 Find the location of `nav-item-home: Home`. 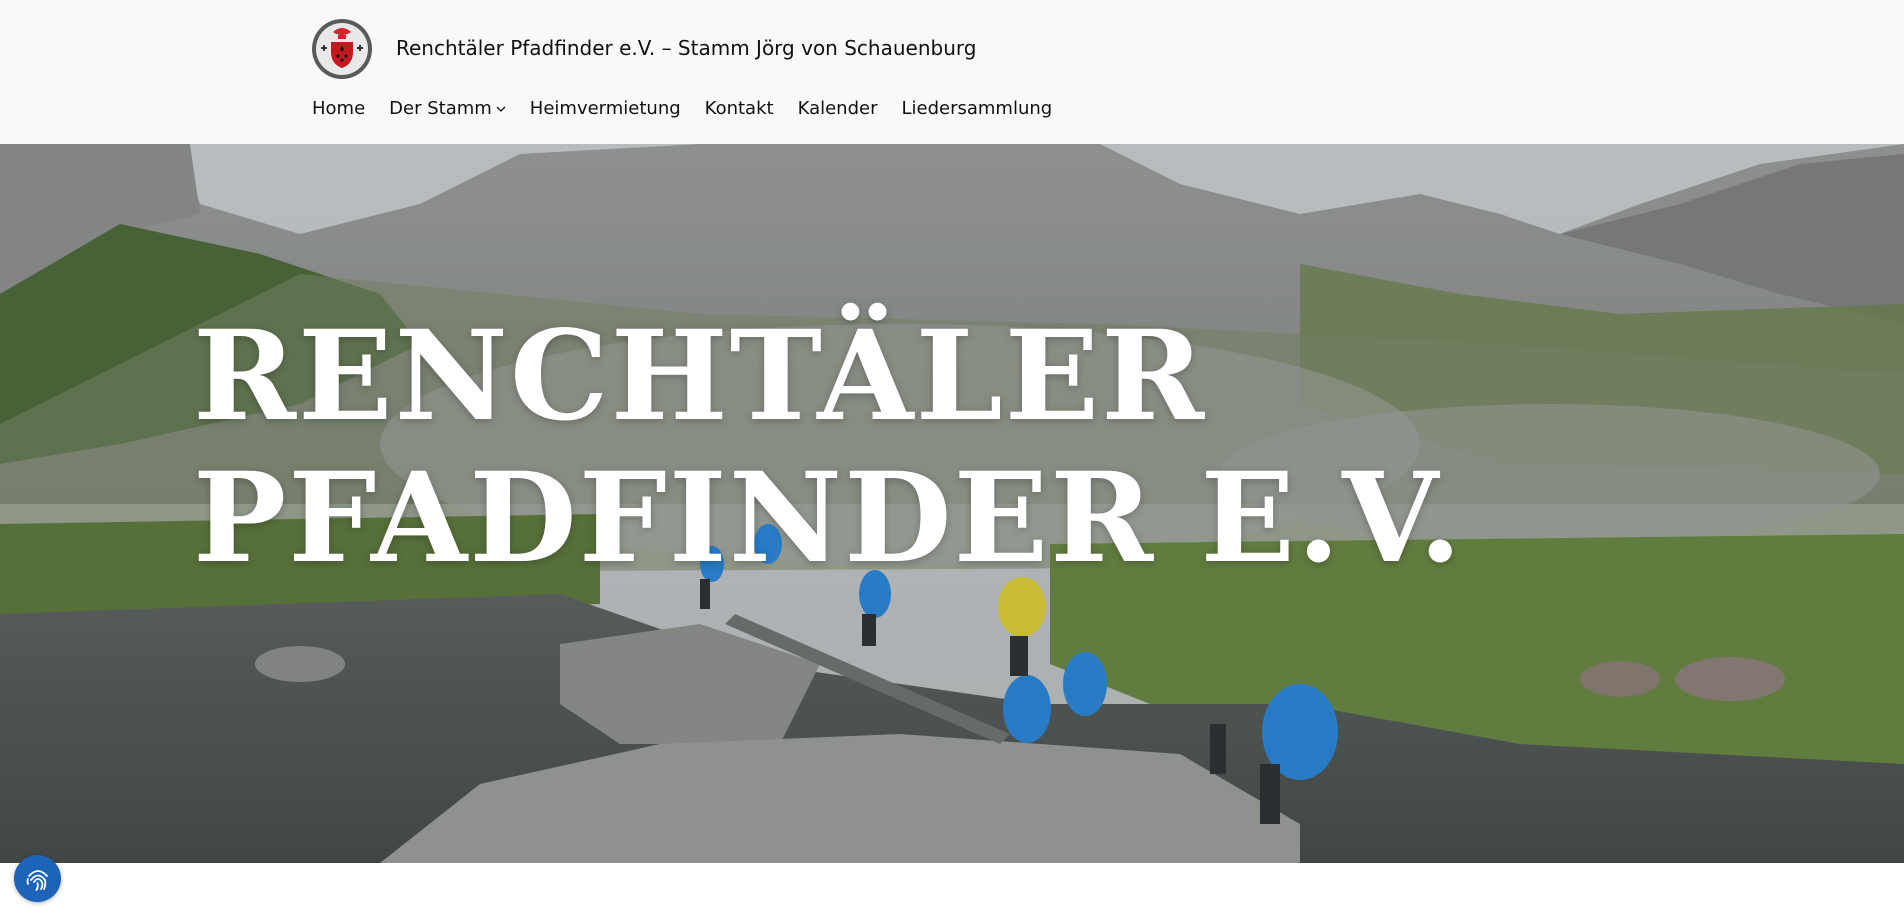

nav-item-home: Home is located at coordinates (338, 108).